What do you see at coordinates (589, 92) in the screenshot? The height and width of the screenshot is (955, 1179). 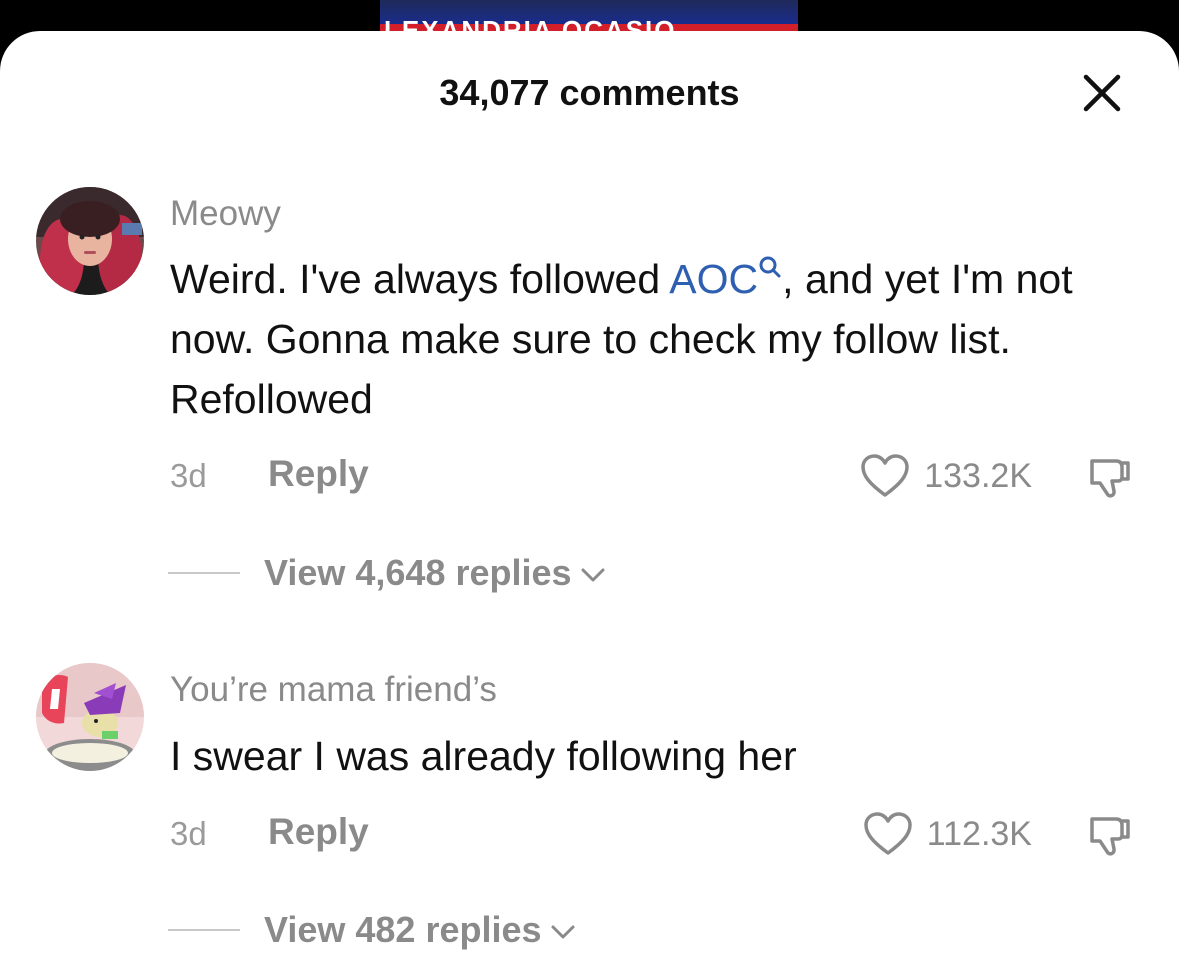 I see `comments-count-title: 34,077 comments` at bounding box center [589, 92].